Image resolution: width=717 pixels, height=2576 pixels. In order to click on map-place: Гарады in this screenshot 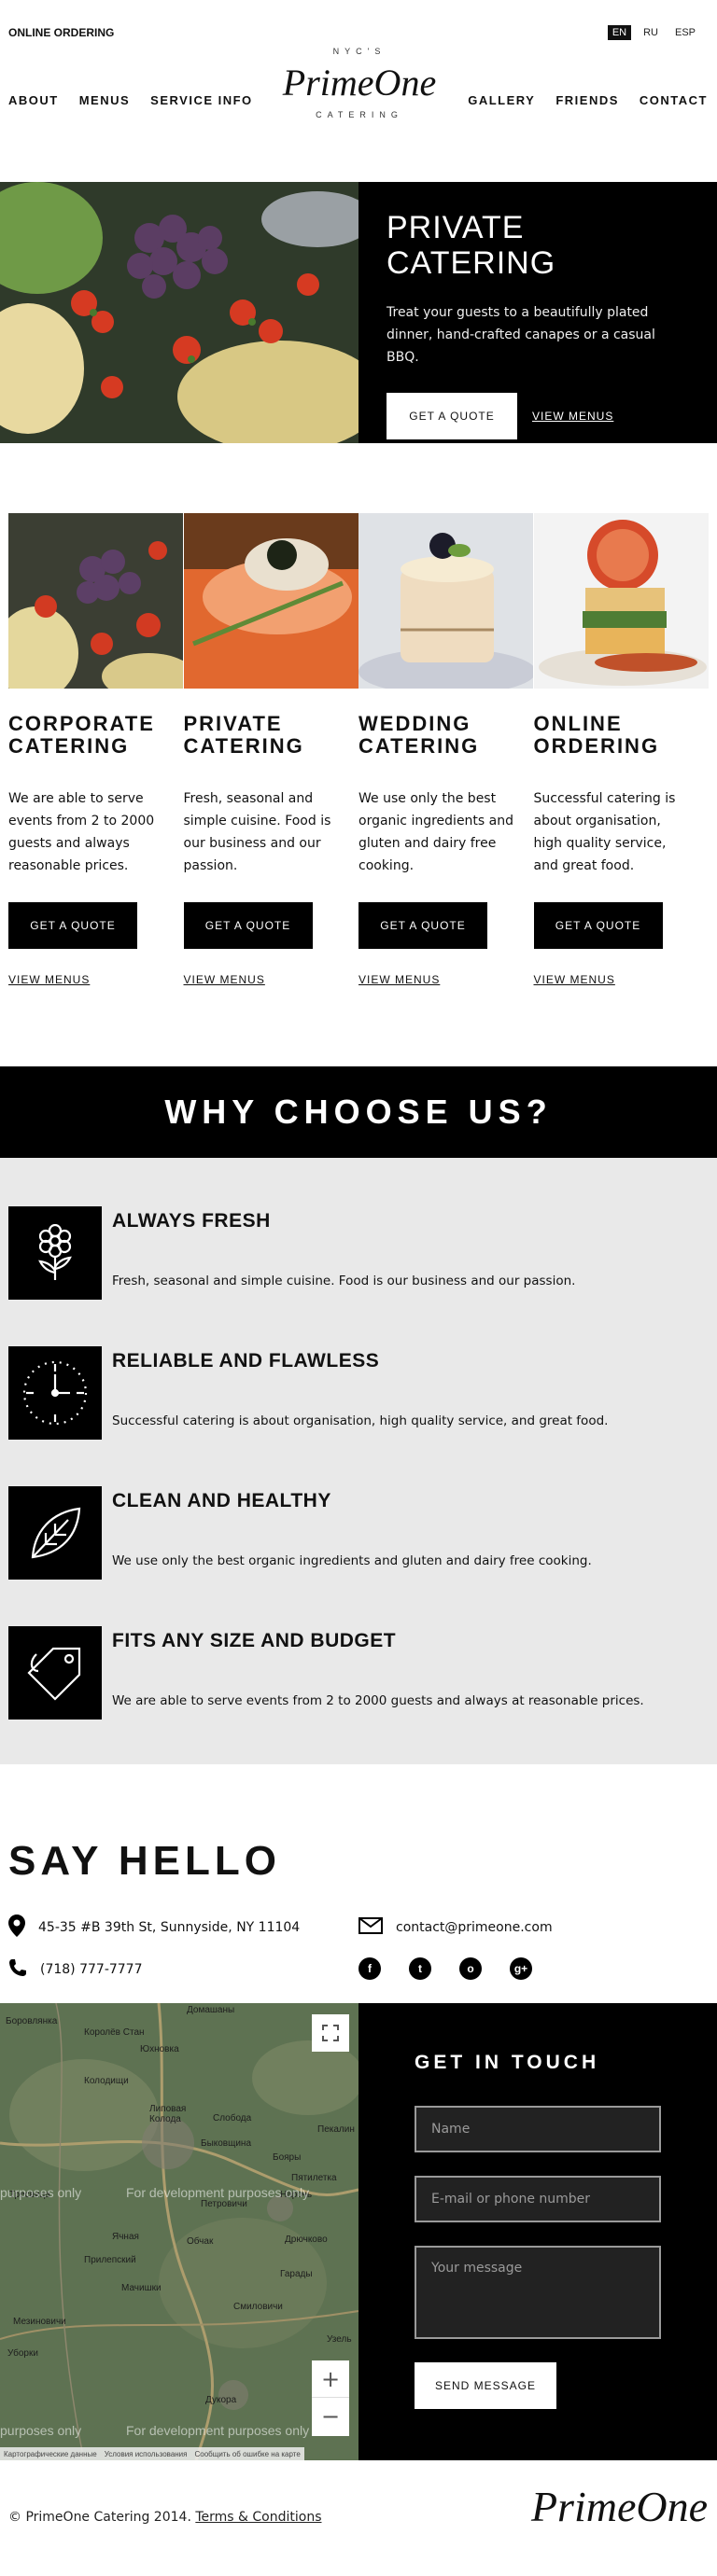, I will do `click(296, 2274)`.